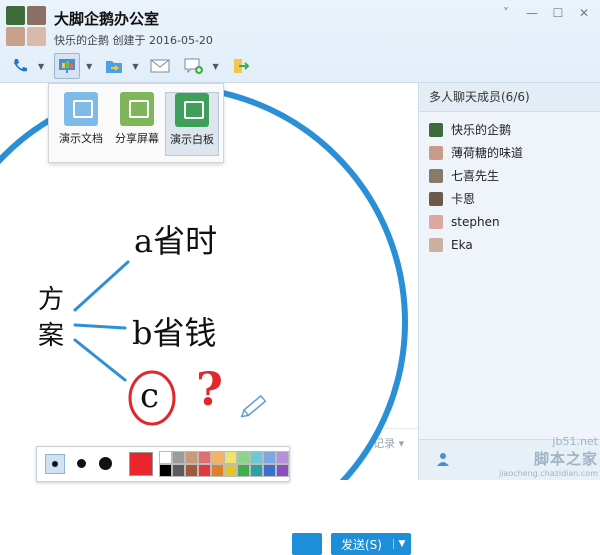 This screenshot has height=555, width=600. Describe the element at coordinates (192, 110) in the screenshot. I see `whiteboard-icon` at that location.